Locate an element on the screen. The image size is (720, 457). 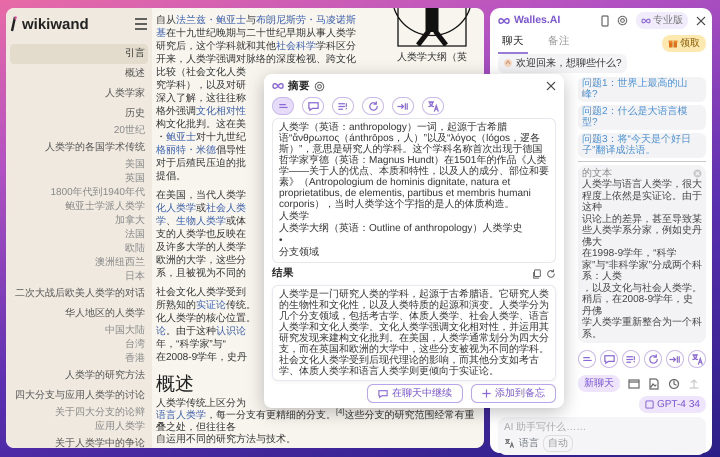
toc-subitem: 日本 is located at coordinates (79, 277).